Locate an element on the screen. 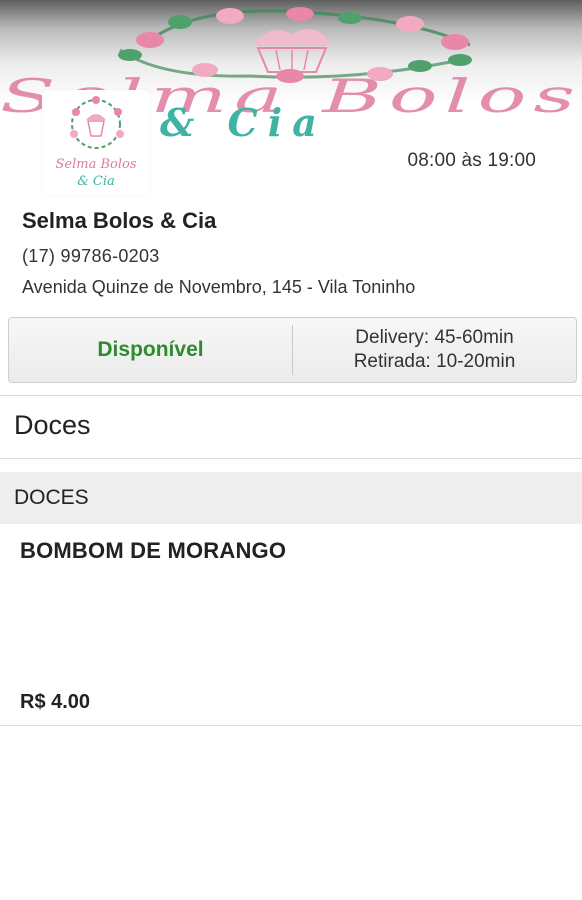  store-name: Selma Bolos & Cia is located at coordinates (119, 220).